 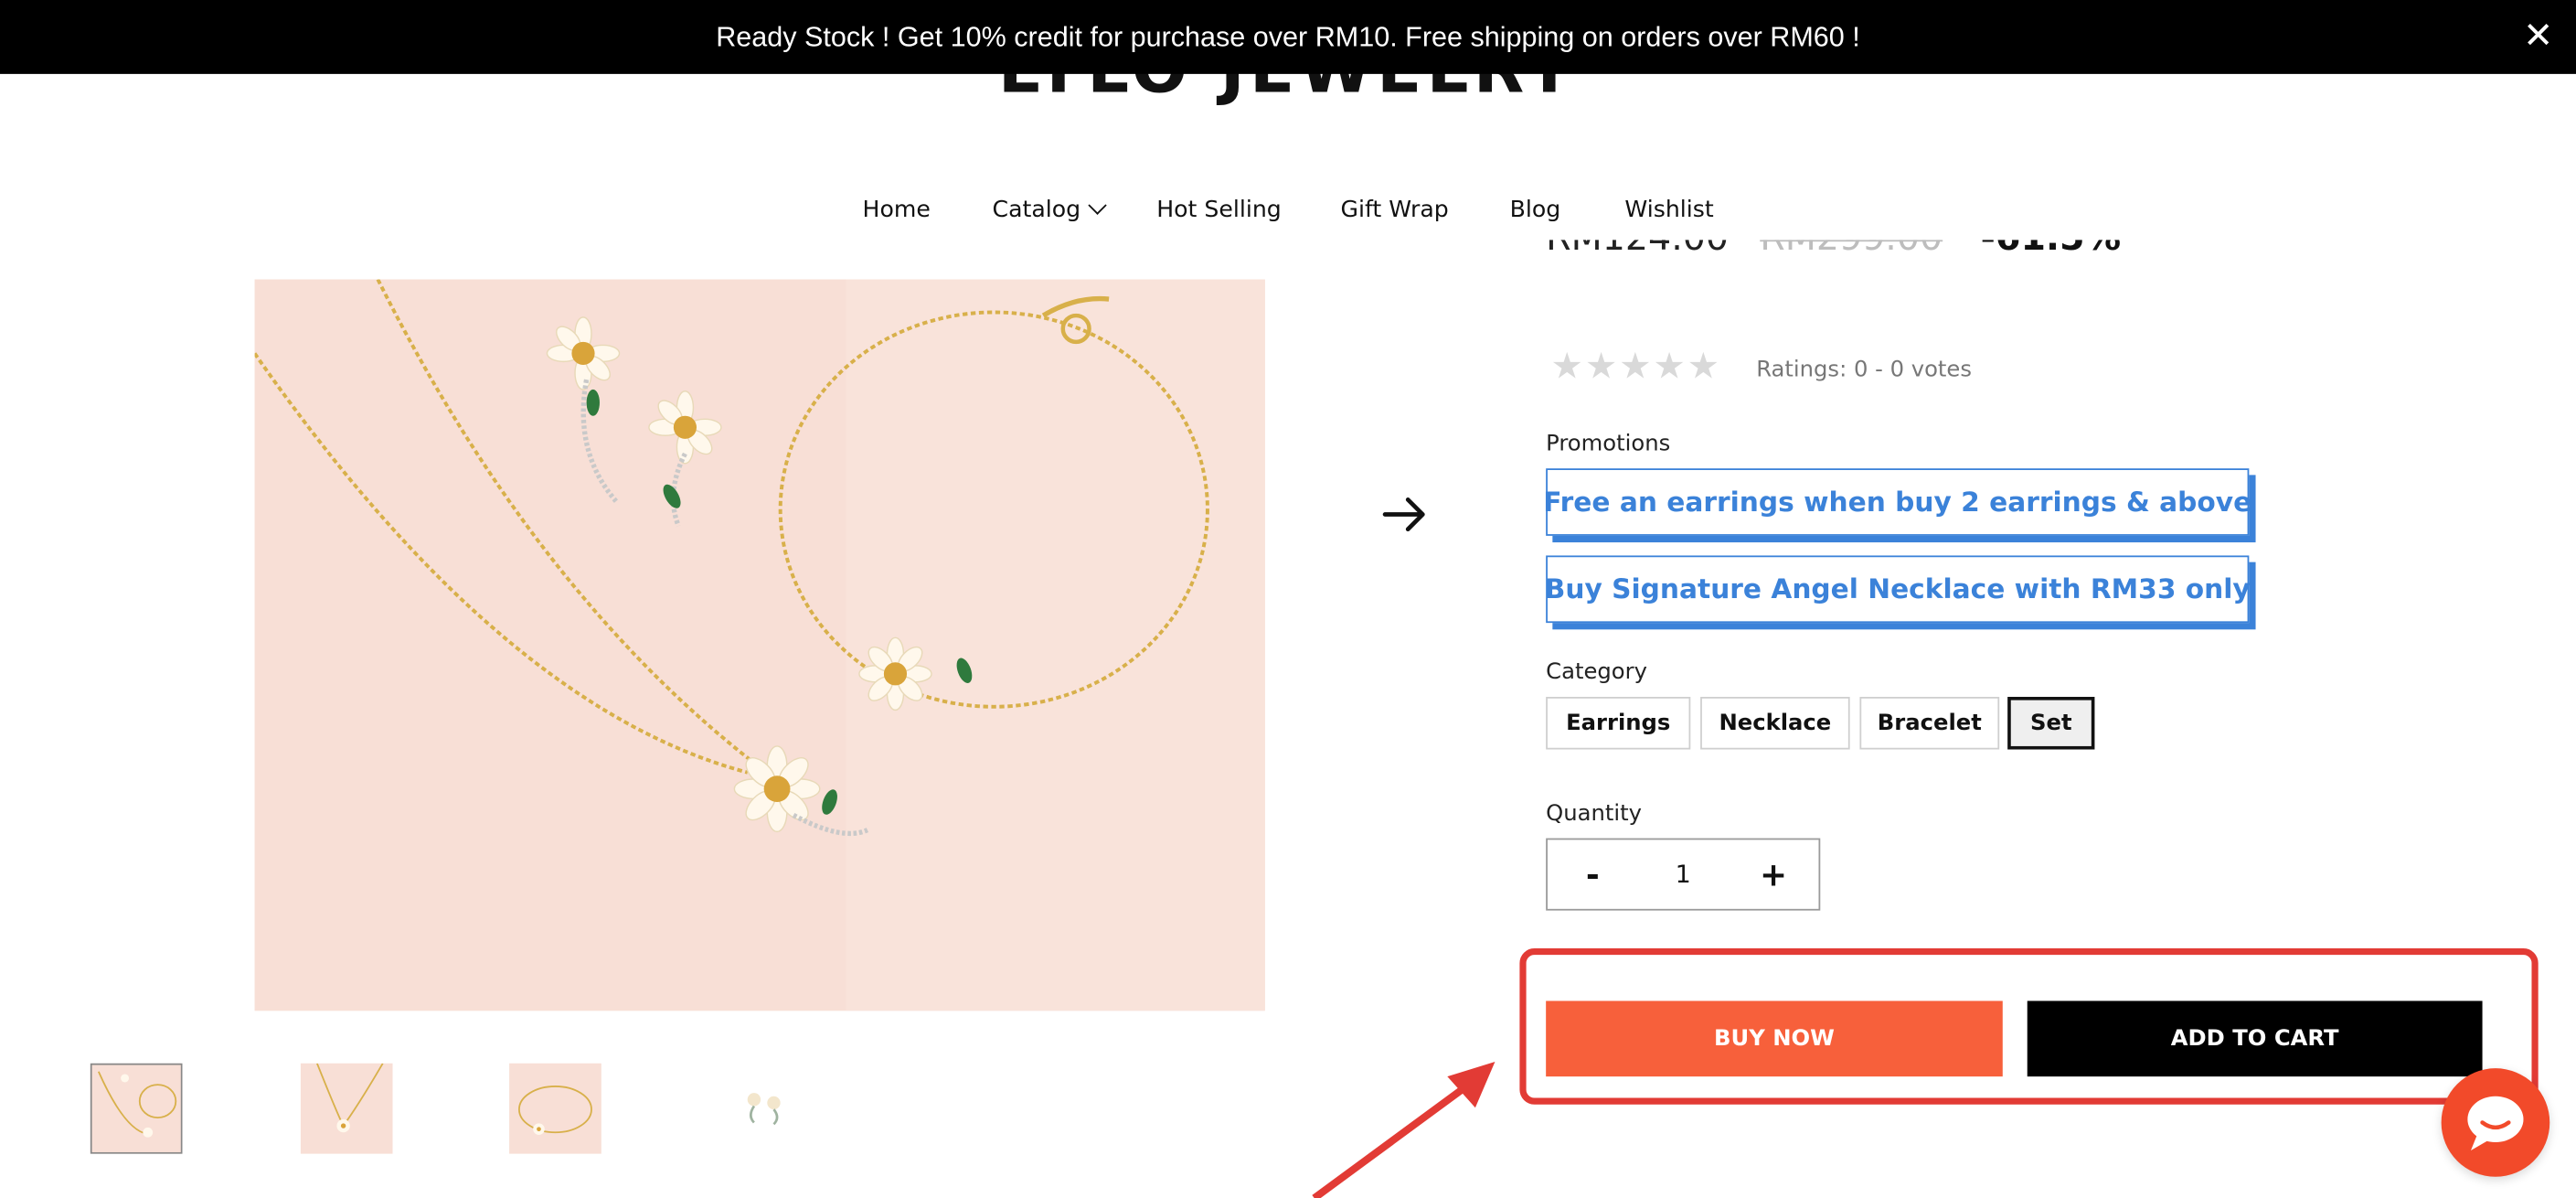 I want to click on thumbnail-necklace, so click(x=346, y=1109).